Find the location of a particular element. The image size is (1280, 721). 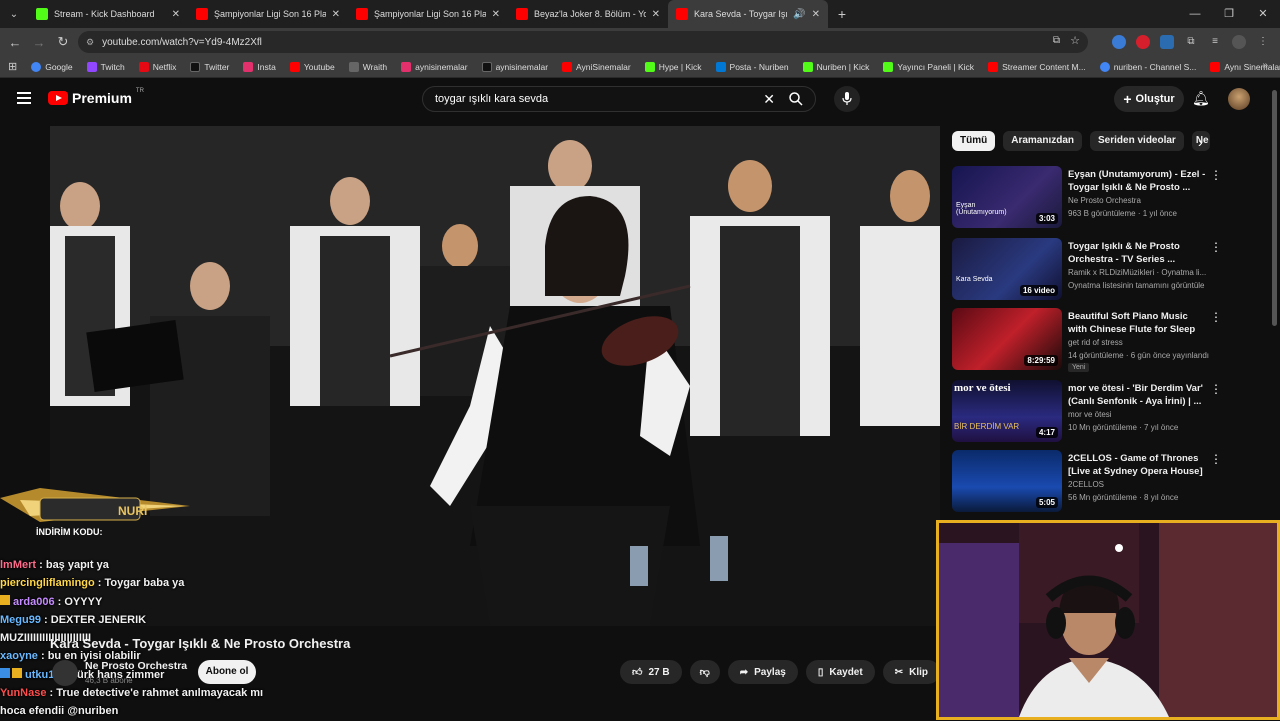

playlist-thumbnail: Kara Sevda 16 video is located at coordinates (1007, 269).